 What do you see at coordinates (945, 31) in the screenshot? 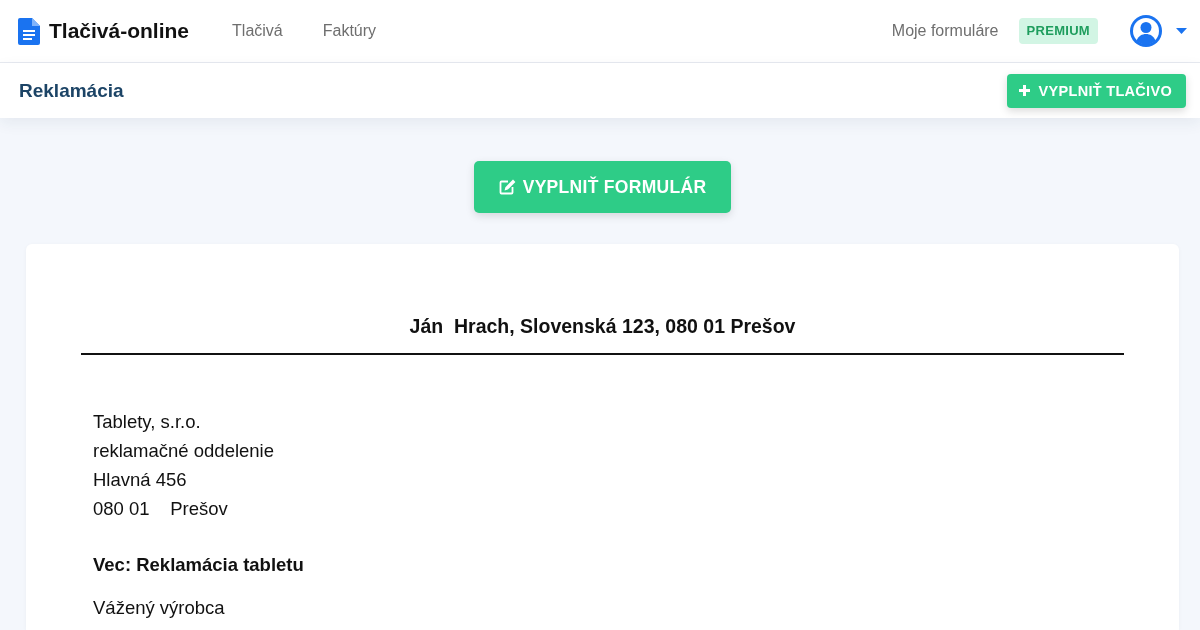
I see `nav-link: Moje formuláre` at bounding box center [945, 31].